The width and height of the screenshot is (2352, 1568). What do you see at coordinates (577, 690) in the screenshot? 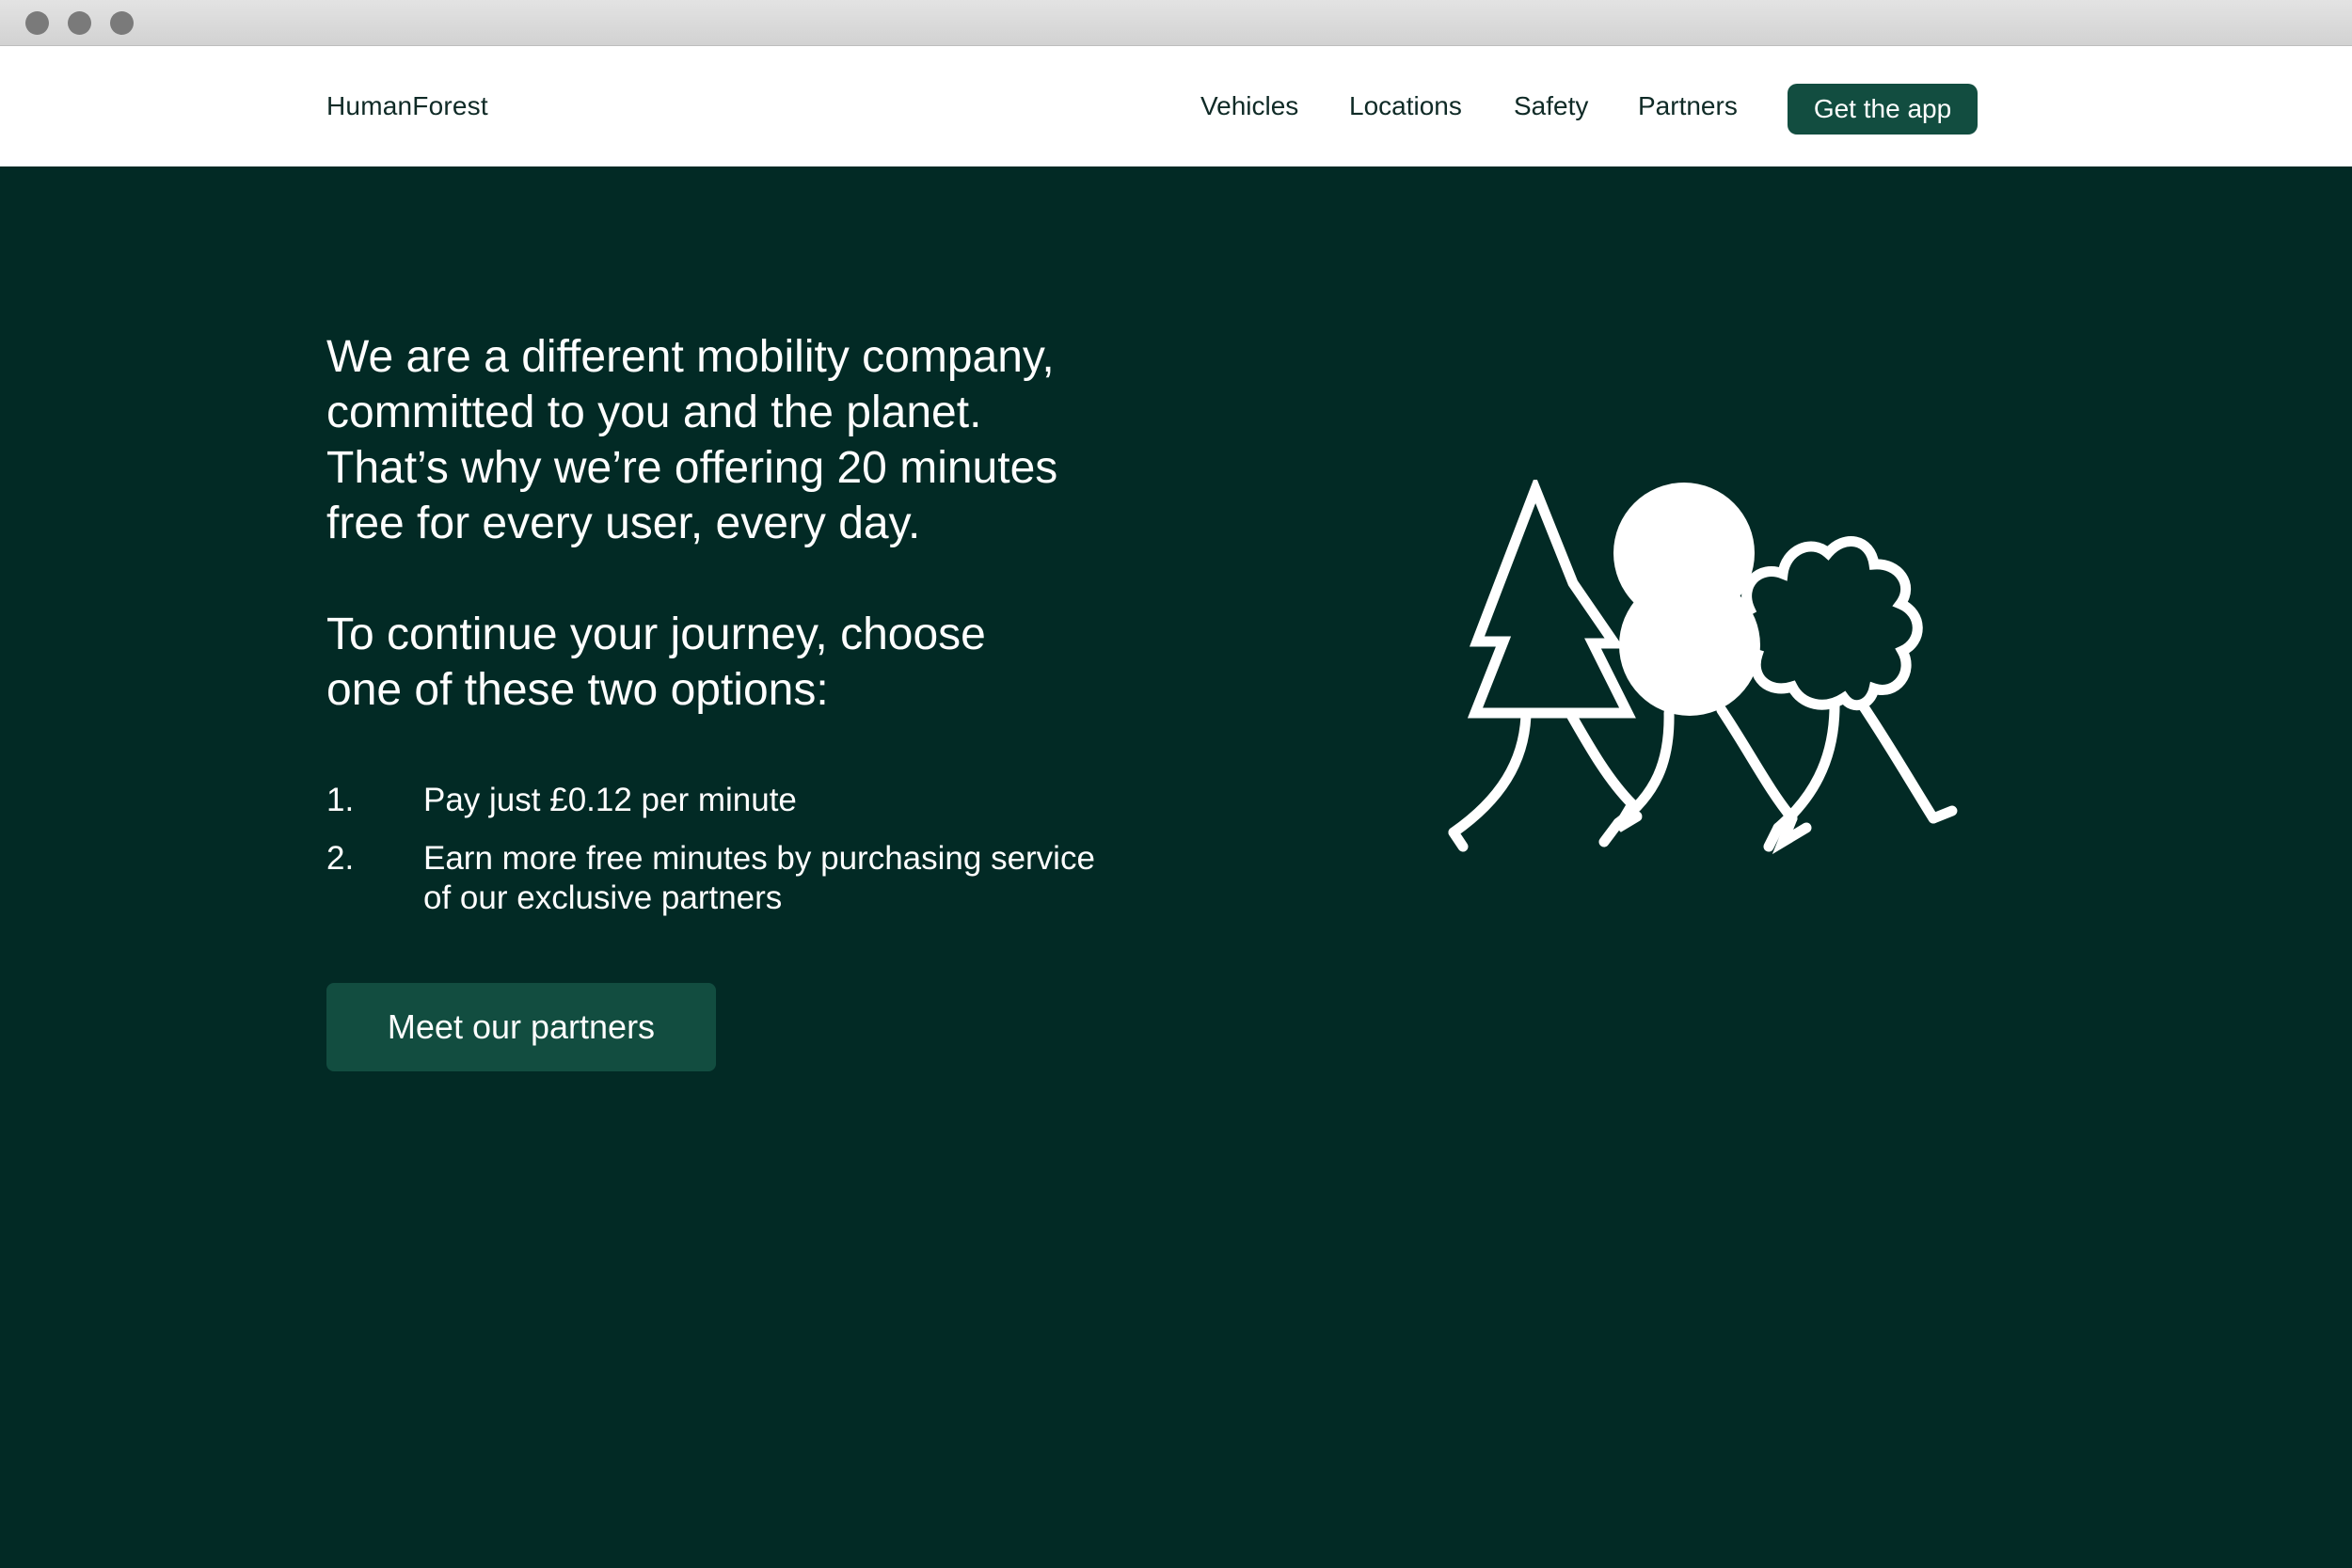
I see `subhead-line: one of these two options:` at bounding box center [577, 690].